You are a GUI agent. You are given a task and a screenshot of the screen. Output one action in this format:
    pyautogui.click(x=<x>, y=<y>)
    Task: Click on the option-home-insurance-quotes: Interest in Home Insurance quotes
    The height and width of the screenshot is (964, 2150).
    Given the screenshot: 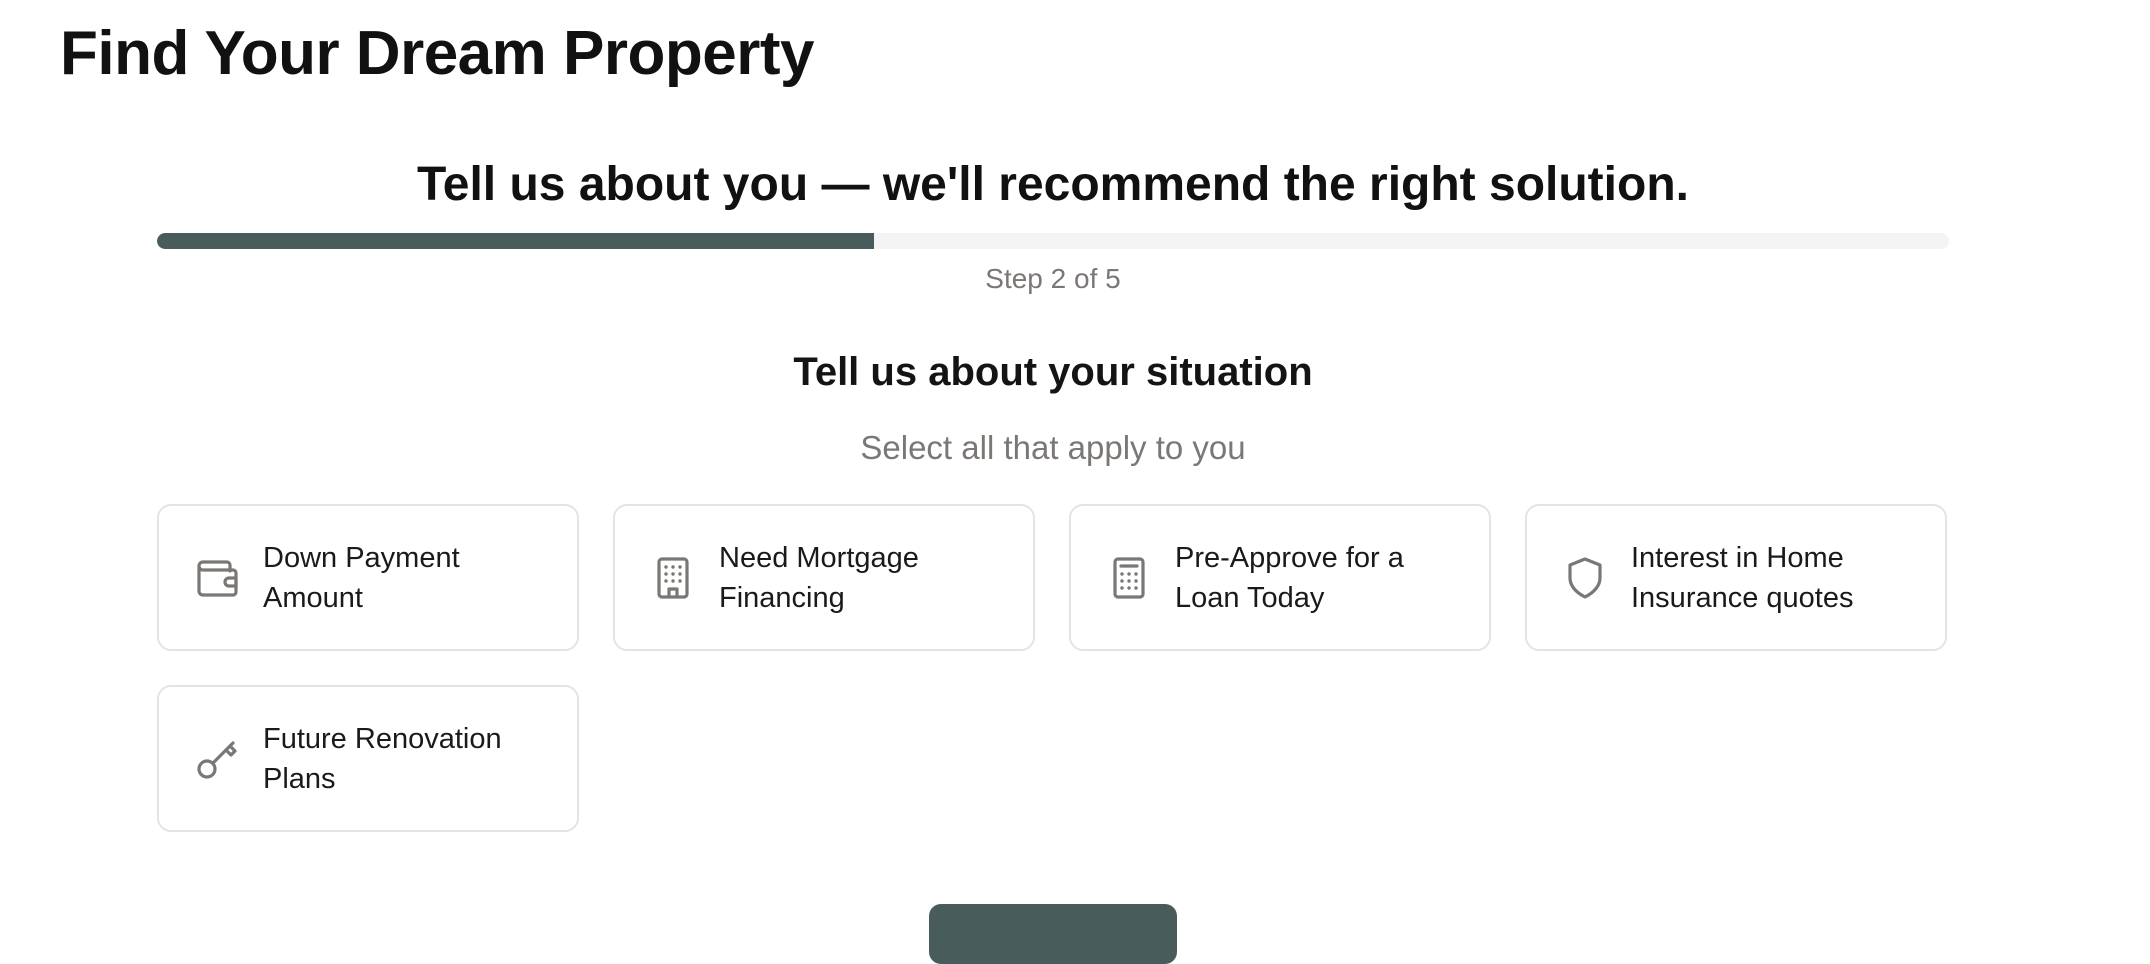 What is the action you would take?
    pyautogui.click(x=1736, y=577)
    